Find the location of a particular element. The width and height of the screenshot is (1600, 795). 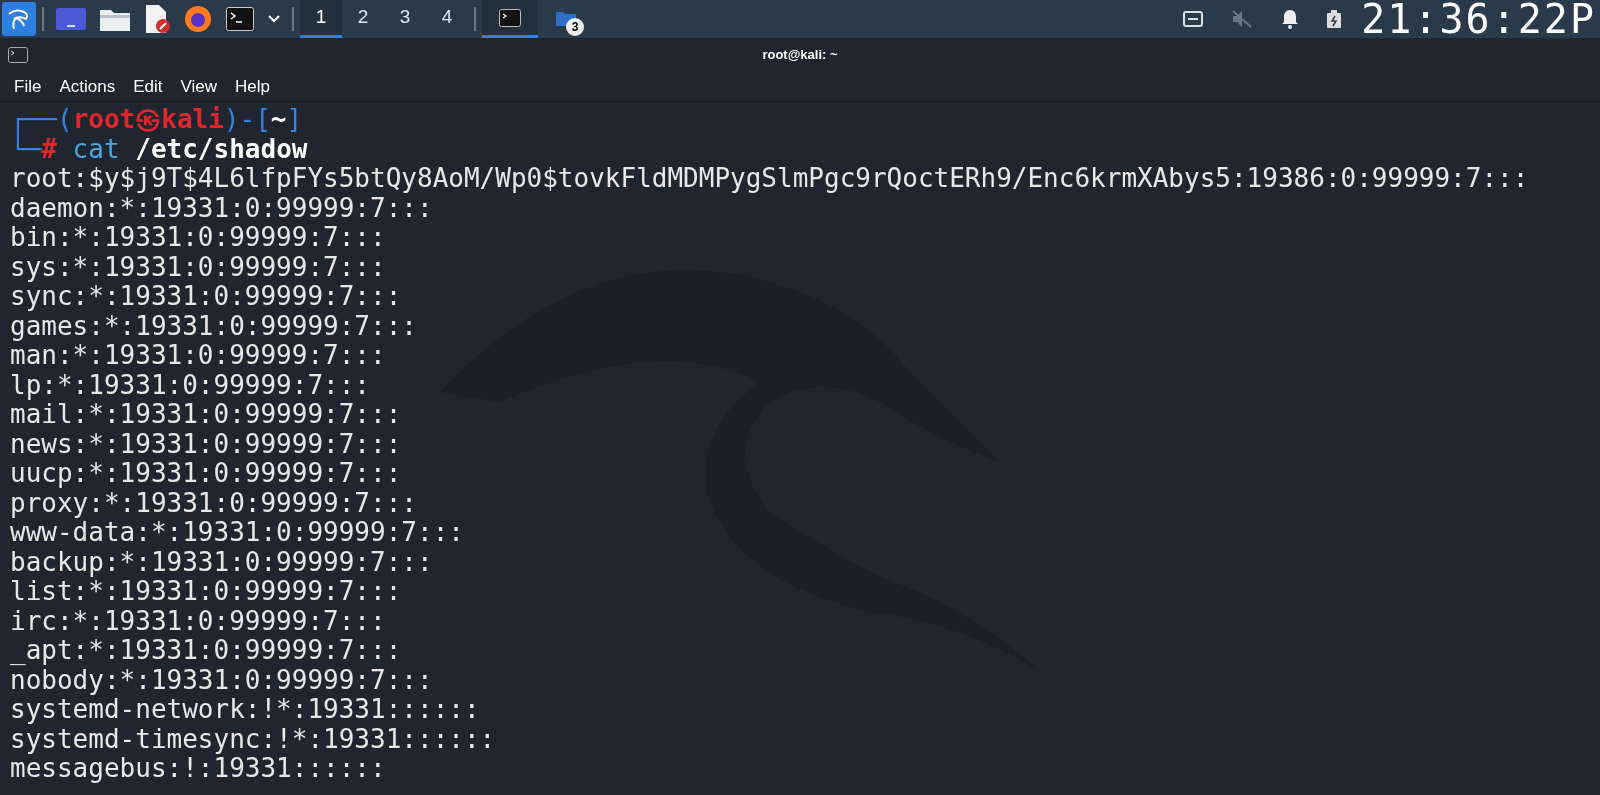

document-edit-icon is located at coordinates (157, 19).